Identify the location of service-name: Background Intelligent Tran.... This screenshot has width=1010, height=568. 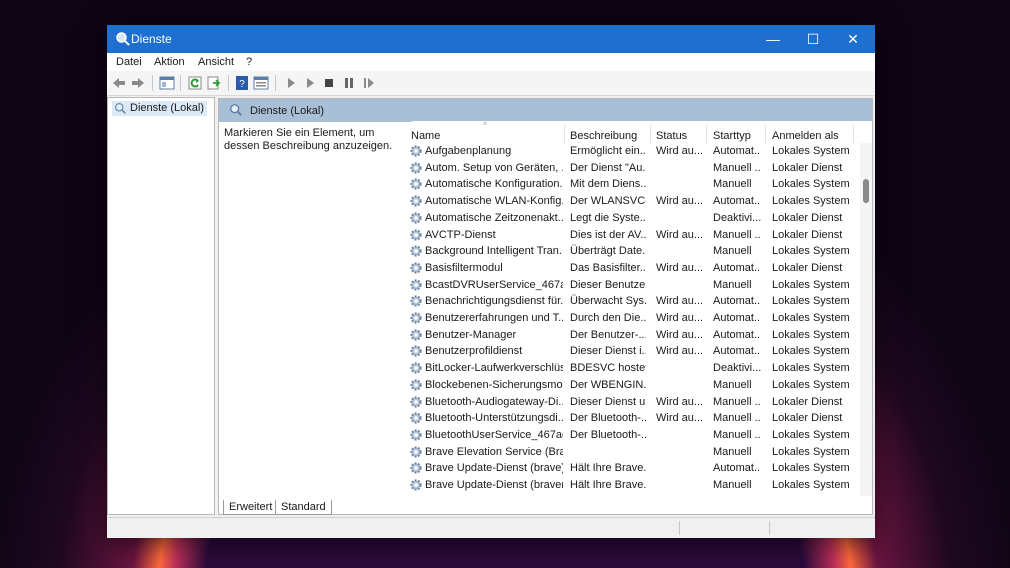
(494, 251).